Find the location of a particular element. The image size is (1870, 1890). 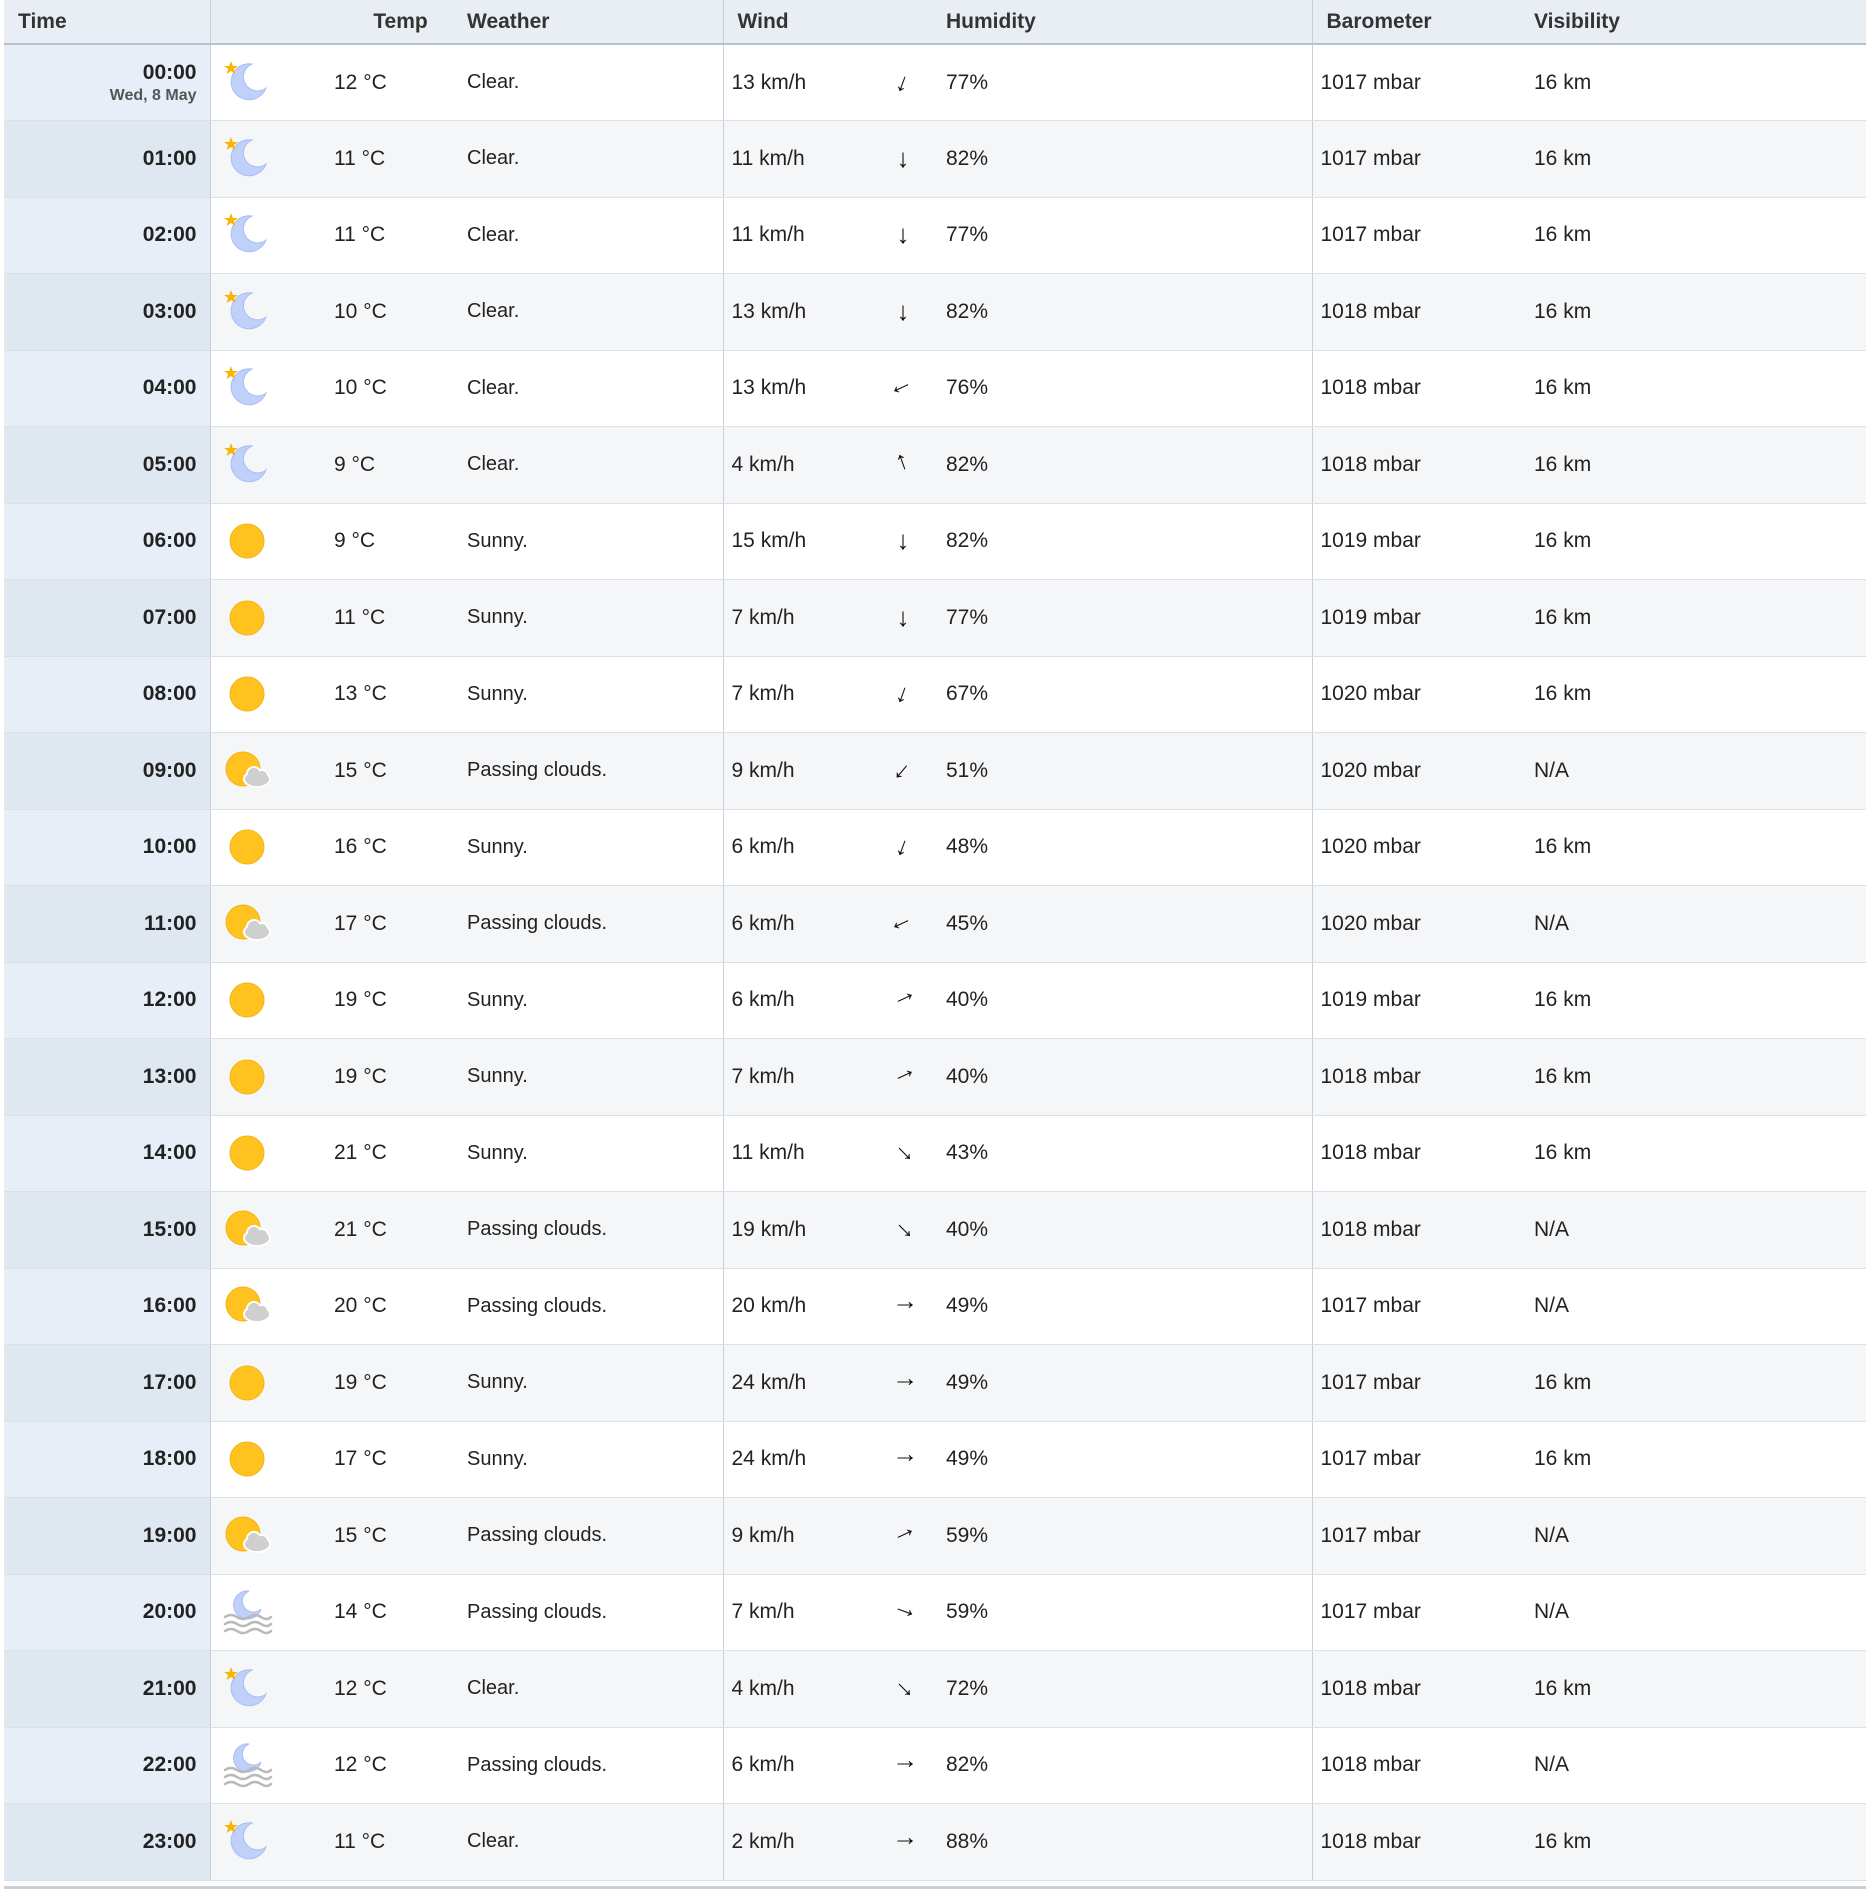

humidity-cell: 77% is located at coordinates (1129, 235).